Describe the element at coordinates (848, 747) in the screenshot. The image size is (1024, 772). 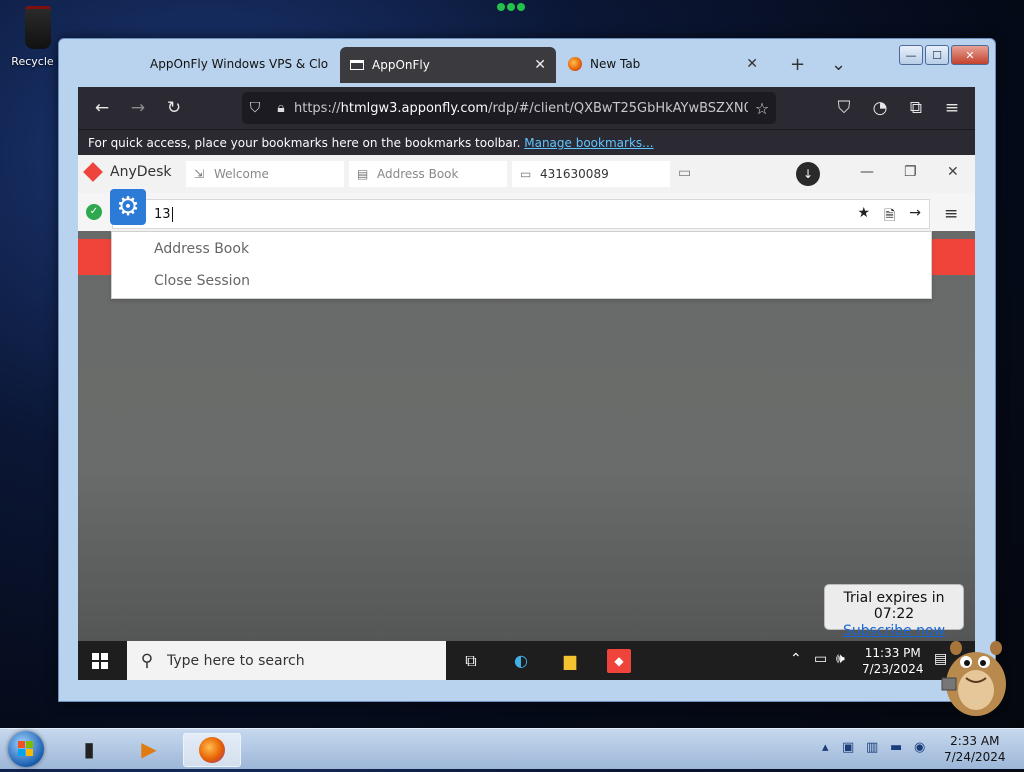
I see `tray-app-icon: ▣` at that location.